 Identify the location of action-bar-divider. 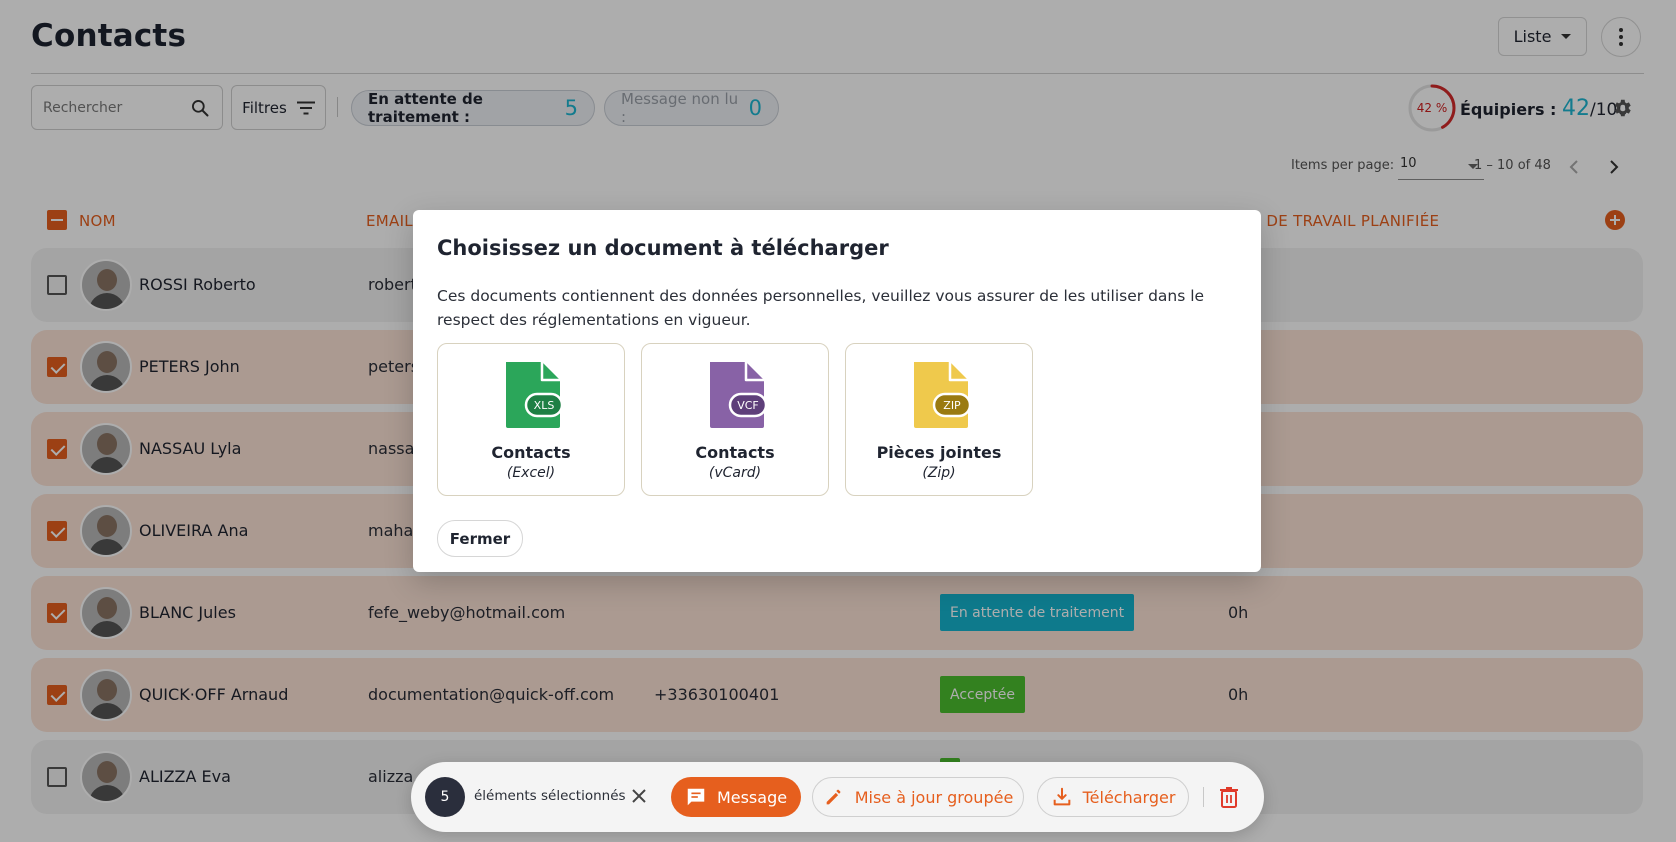
(1203, 797).